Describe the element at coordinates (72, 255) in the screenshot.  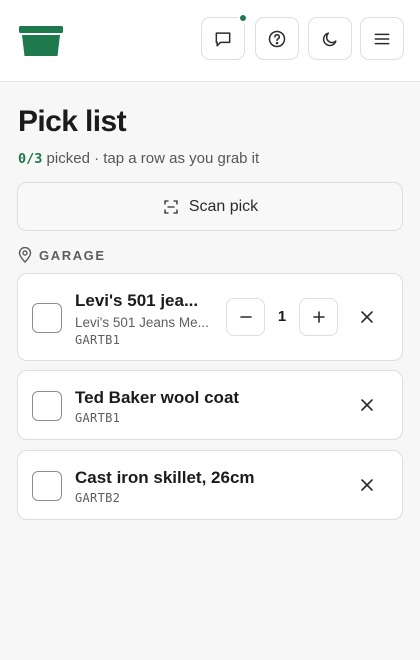
I see `section-label: GARAGE` at that location.